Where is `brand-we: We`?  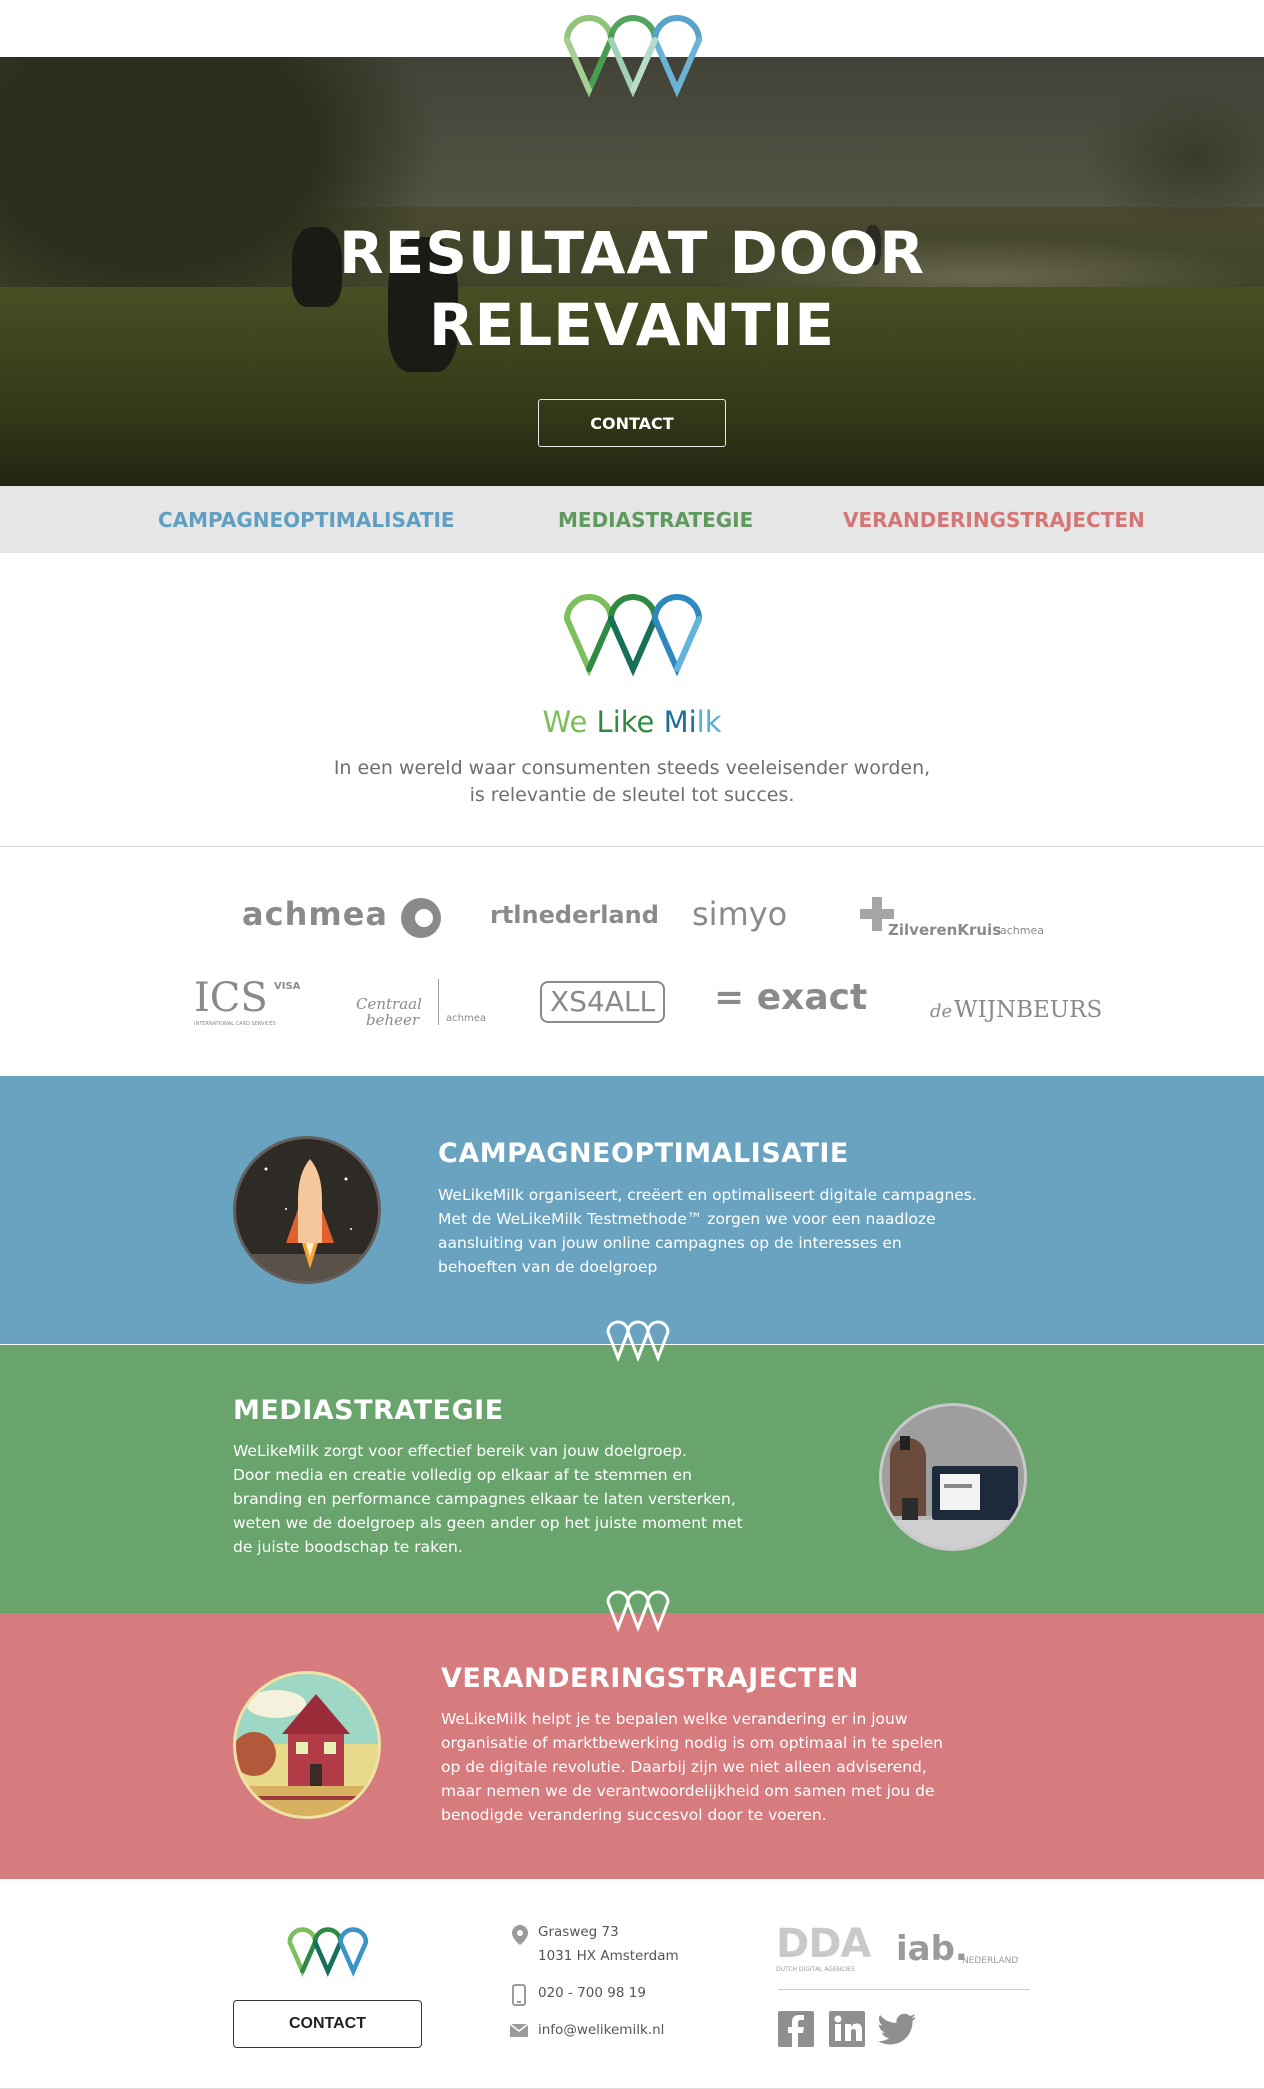 brand-we: We is located at coordinates (565, 722).